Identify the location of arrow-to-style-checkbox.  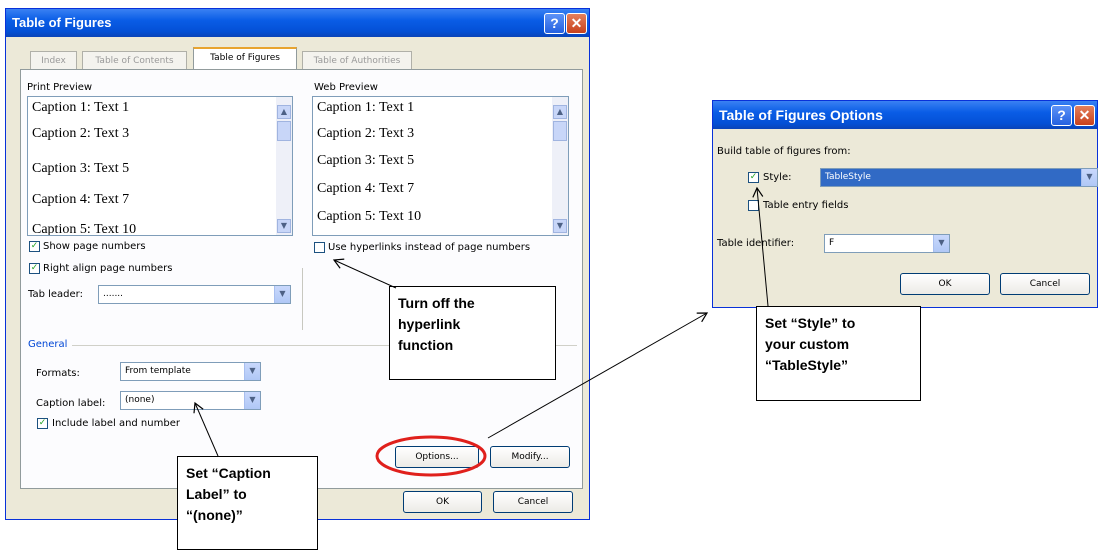
(760, 246).